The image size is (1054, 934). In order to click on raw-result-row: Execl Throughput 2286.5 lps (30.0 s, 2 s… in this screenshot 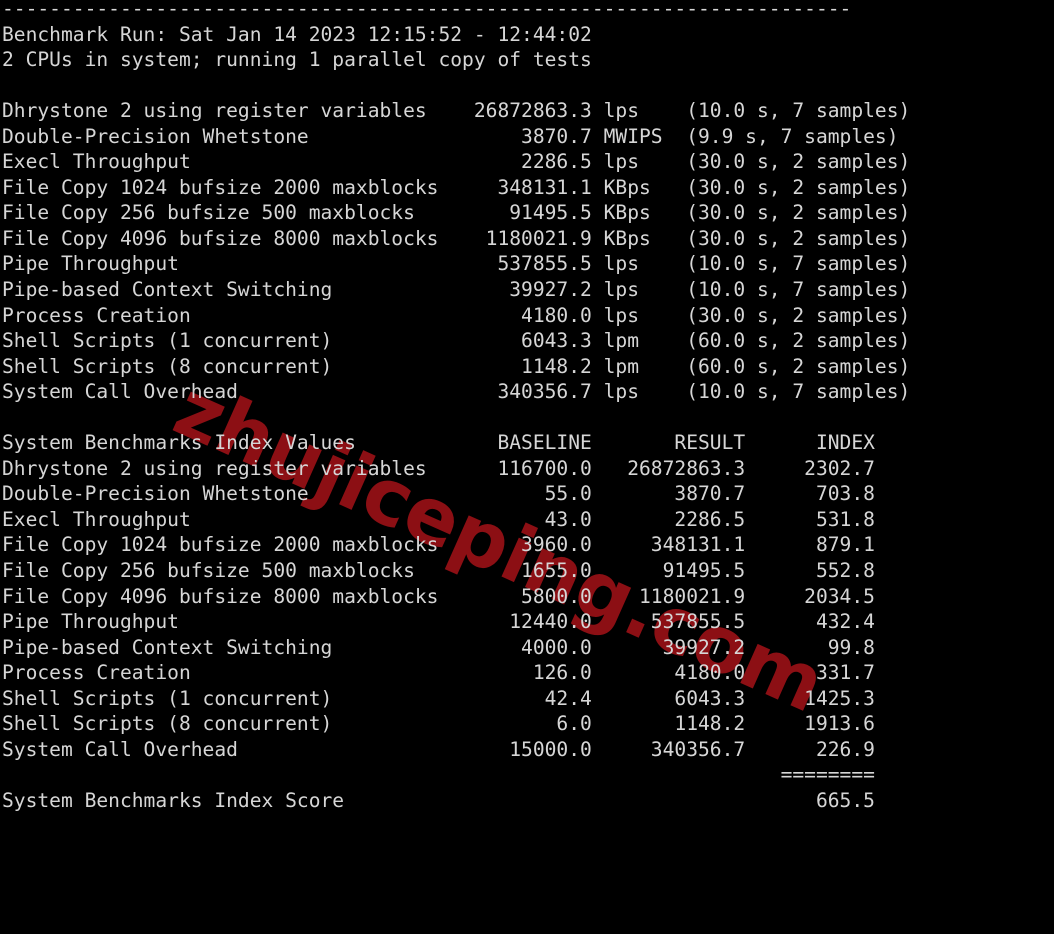, I will do `click(456, 162)`.